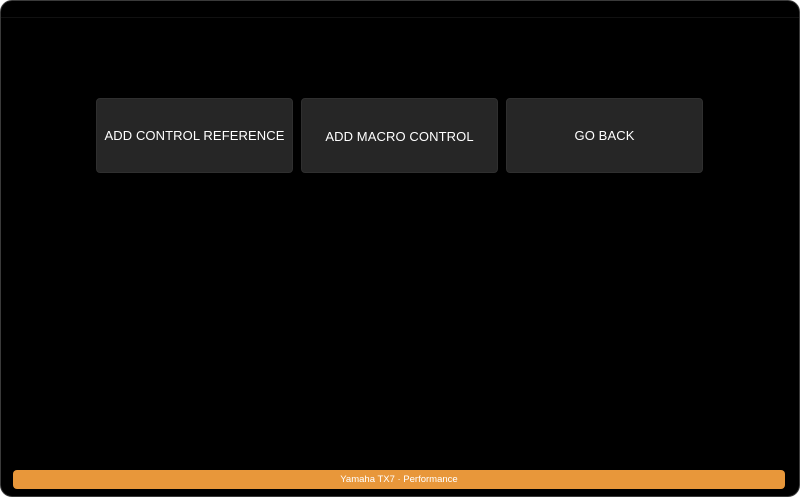 The height and width of the screenshot is (497, 800). What do you see at coordinates (399, 479) in the screenshot?
I see `status-bar: Yamaha TX7 · Performance` at bounding box center [399, 479].